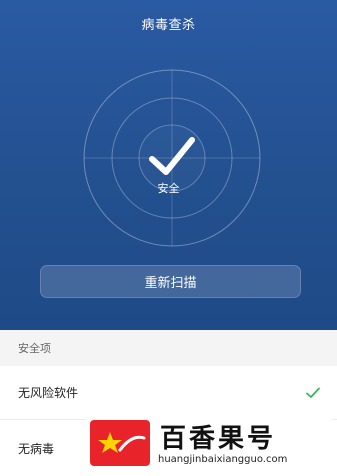 The image size is (337, 476). Describe the element at coordinates (313, 392) in the screenshot. I see `green-check-icon` at that location.